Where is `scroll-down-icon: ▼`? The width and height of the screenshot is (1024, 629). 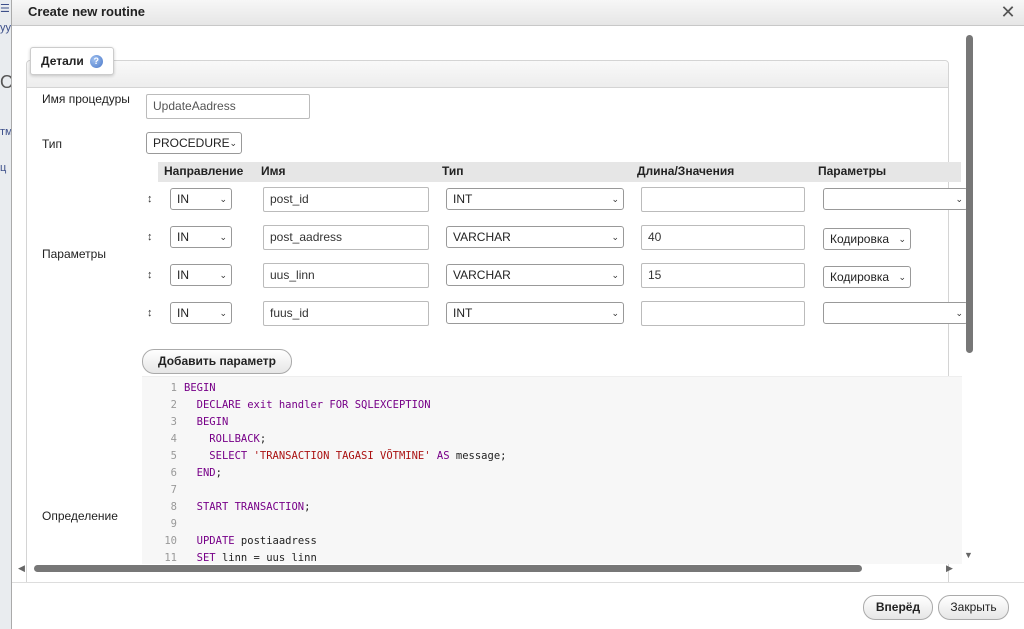
scroll-down-icon: ▼ is located at coordinates (968, 555).